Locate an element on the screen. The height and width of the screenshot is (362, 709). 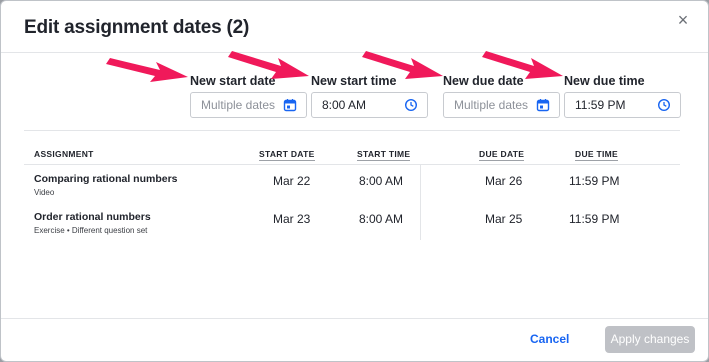
annotation-arrow-due-date is located at coordinates (402, 65).